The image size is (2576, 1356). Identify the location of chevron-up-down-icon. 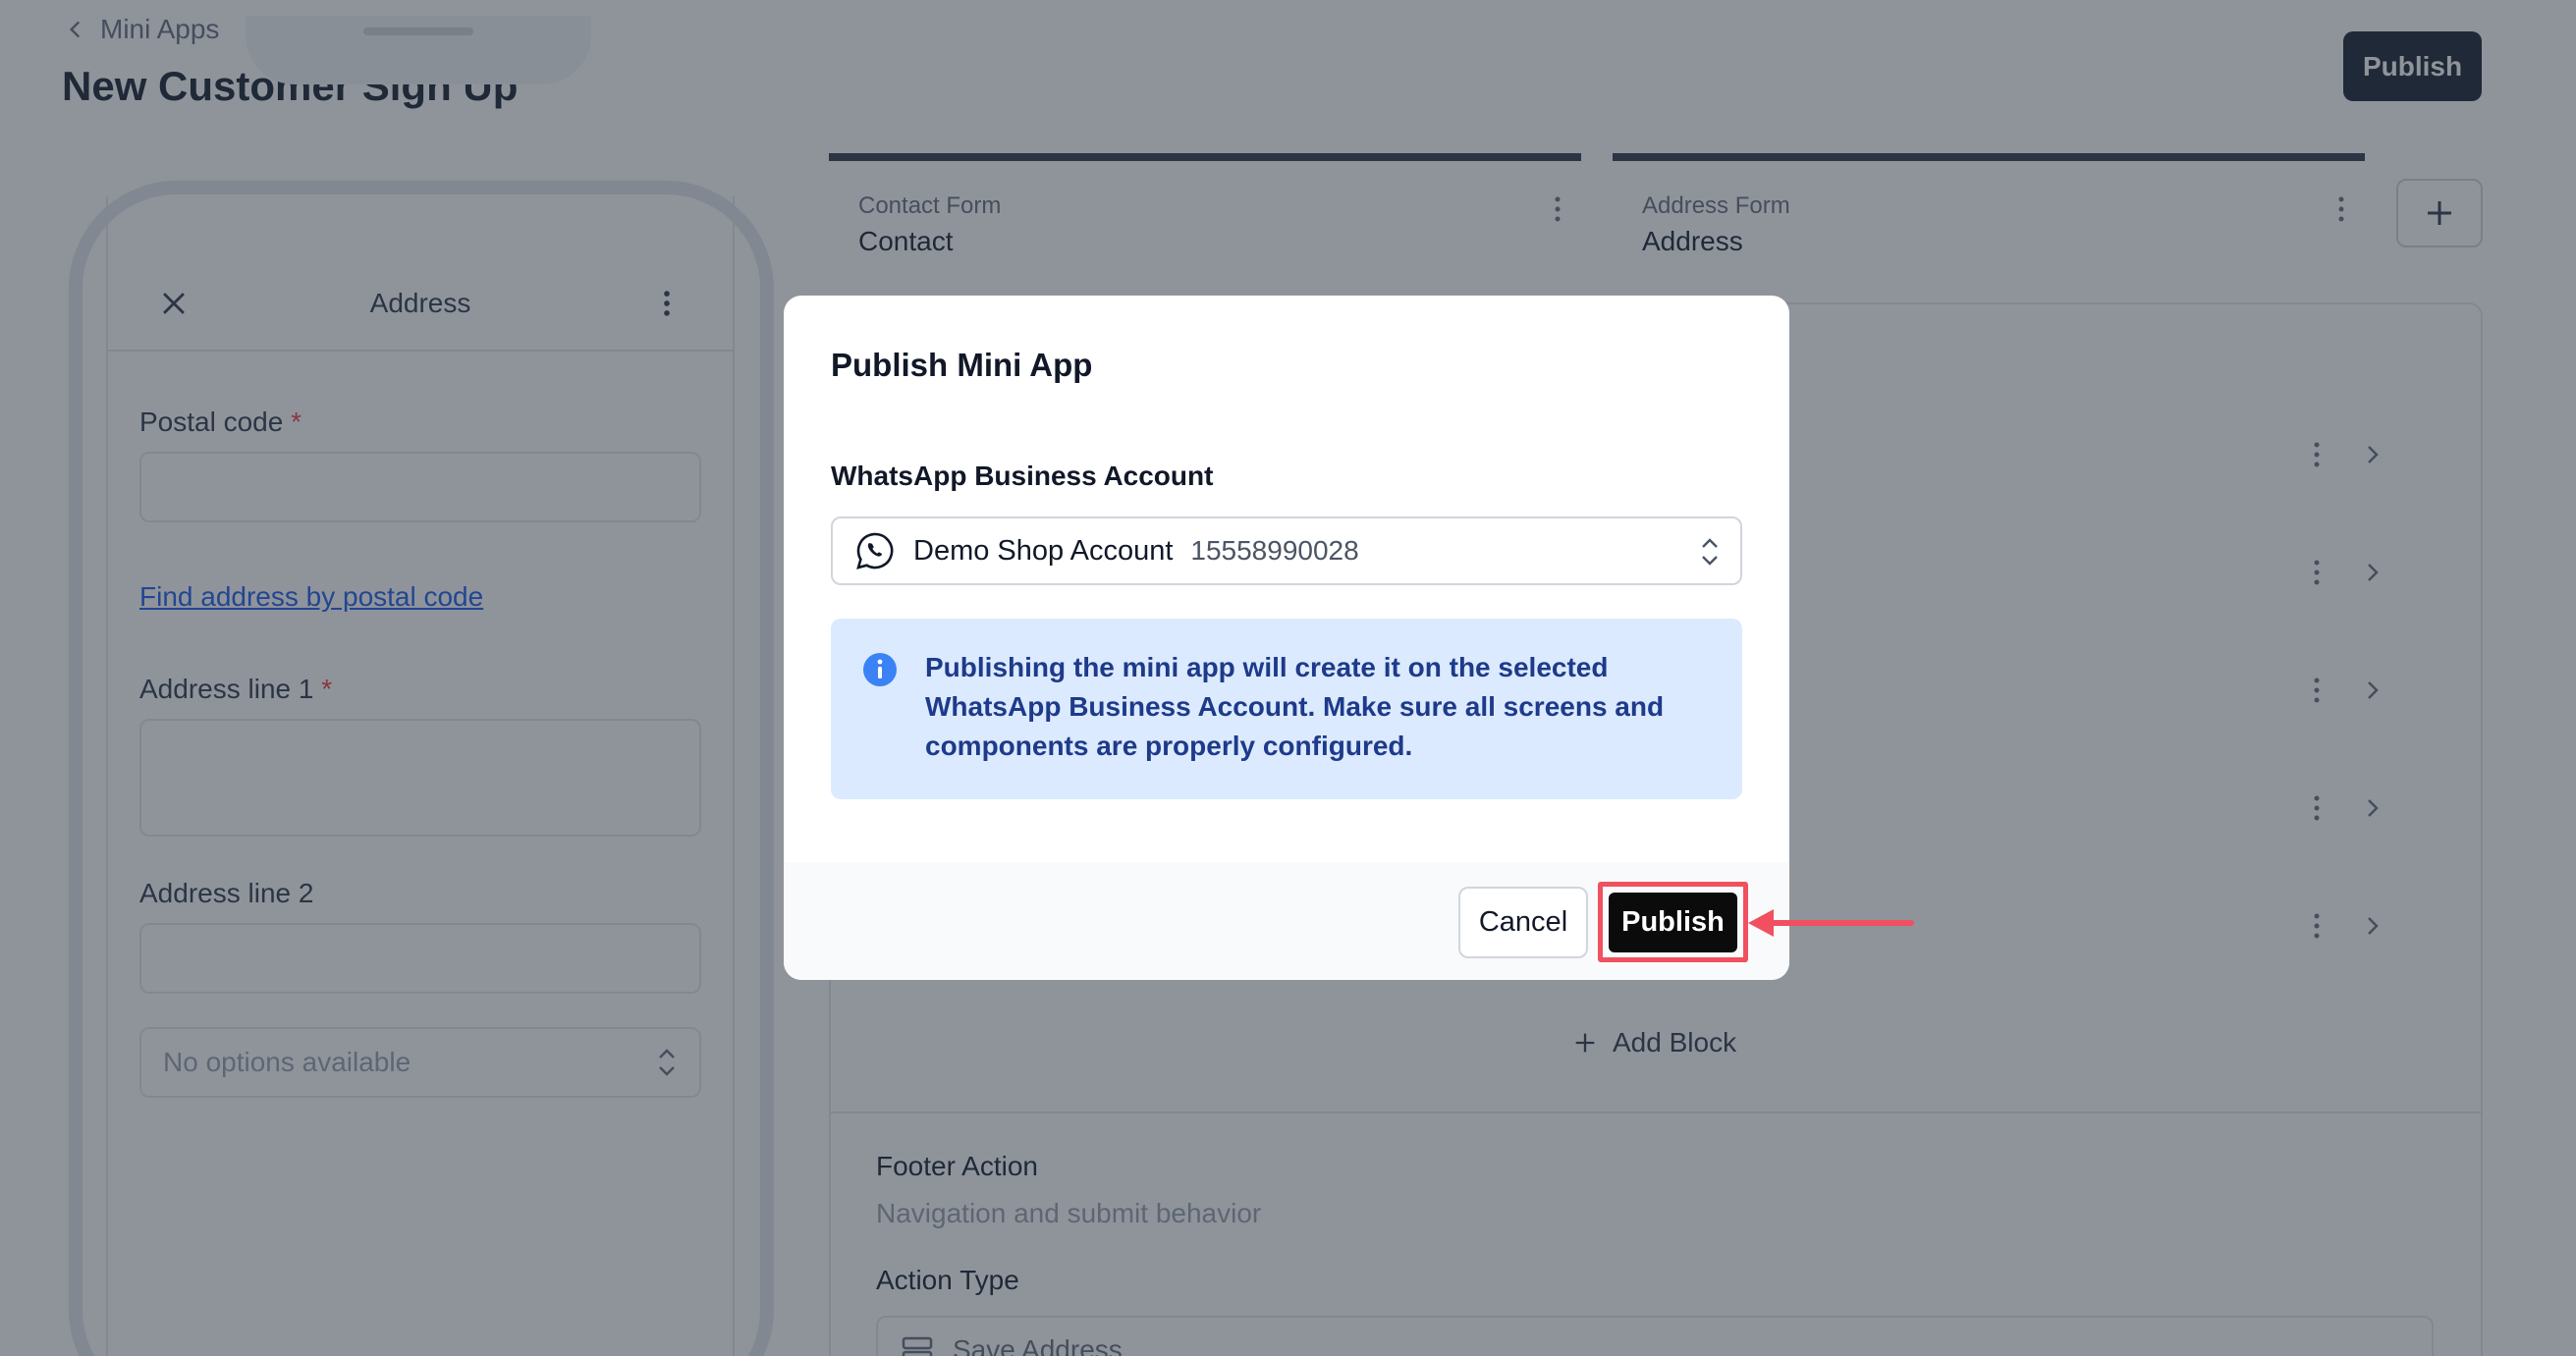
(1710, 552).